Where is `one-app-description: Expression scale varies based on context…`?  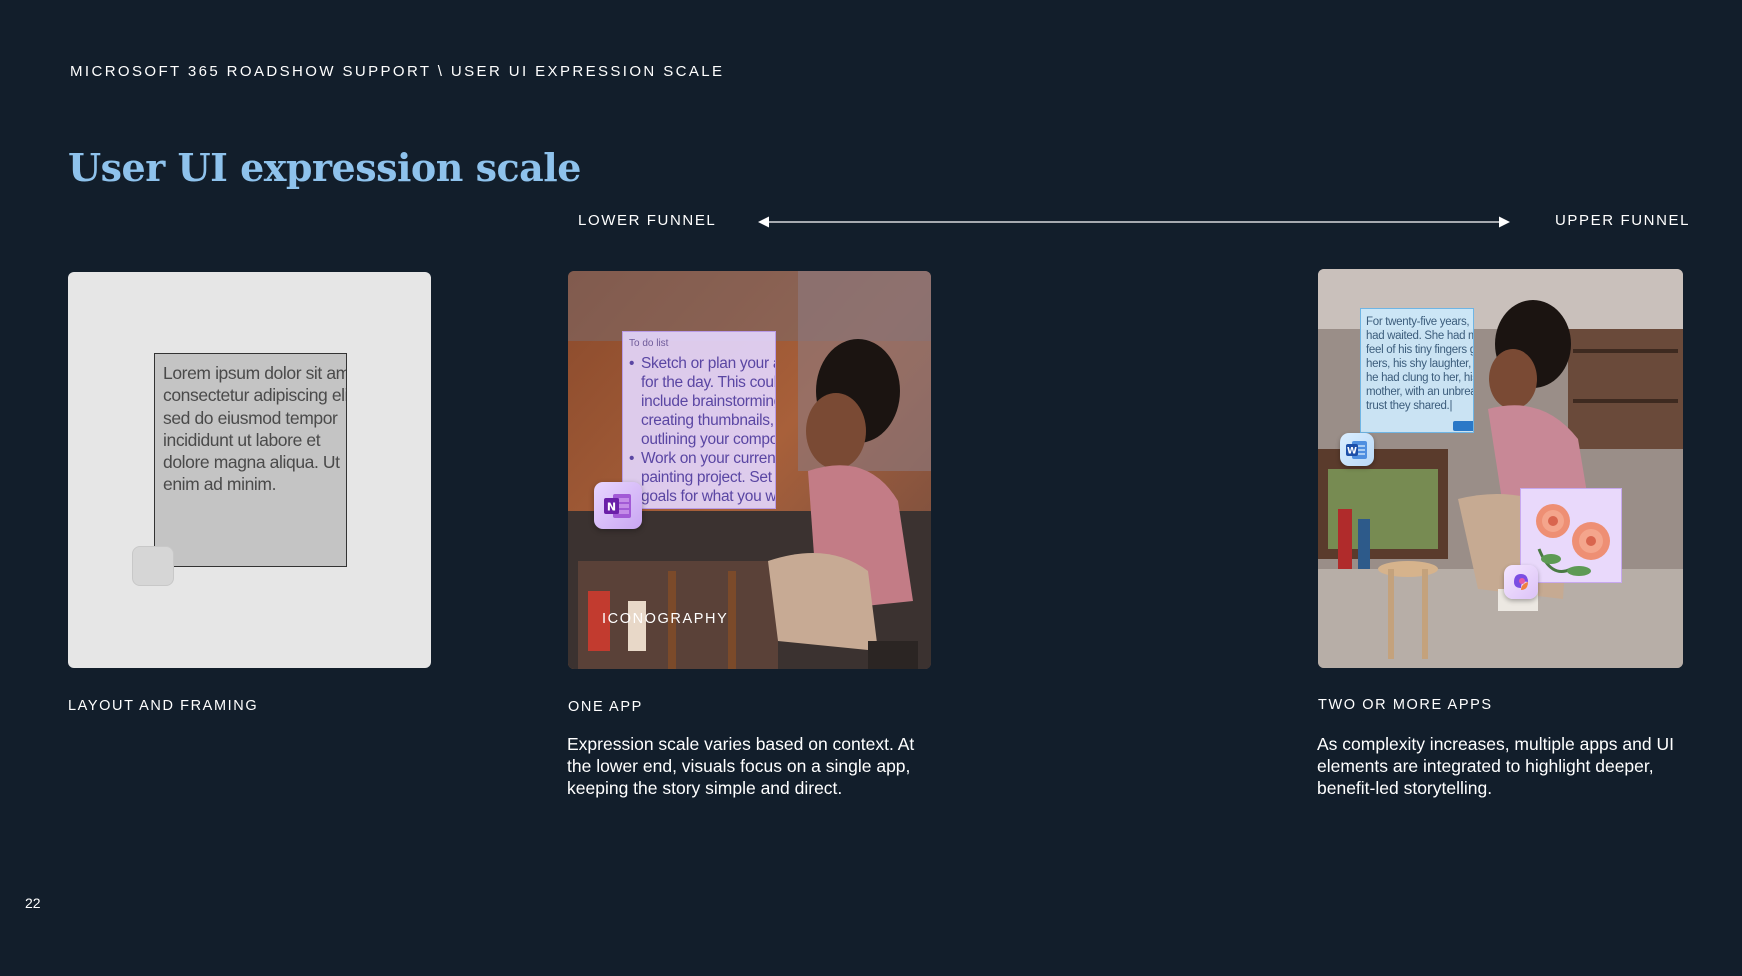
one-app-description: Expression scale varies based on context… is located at coordinates (741, 766).